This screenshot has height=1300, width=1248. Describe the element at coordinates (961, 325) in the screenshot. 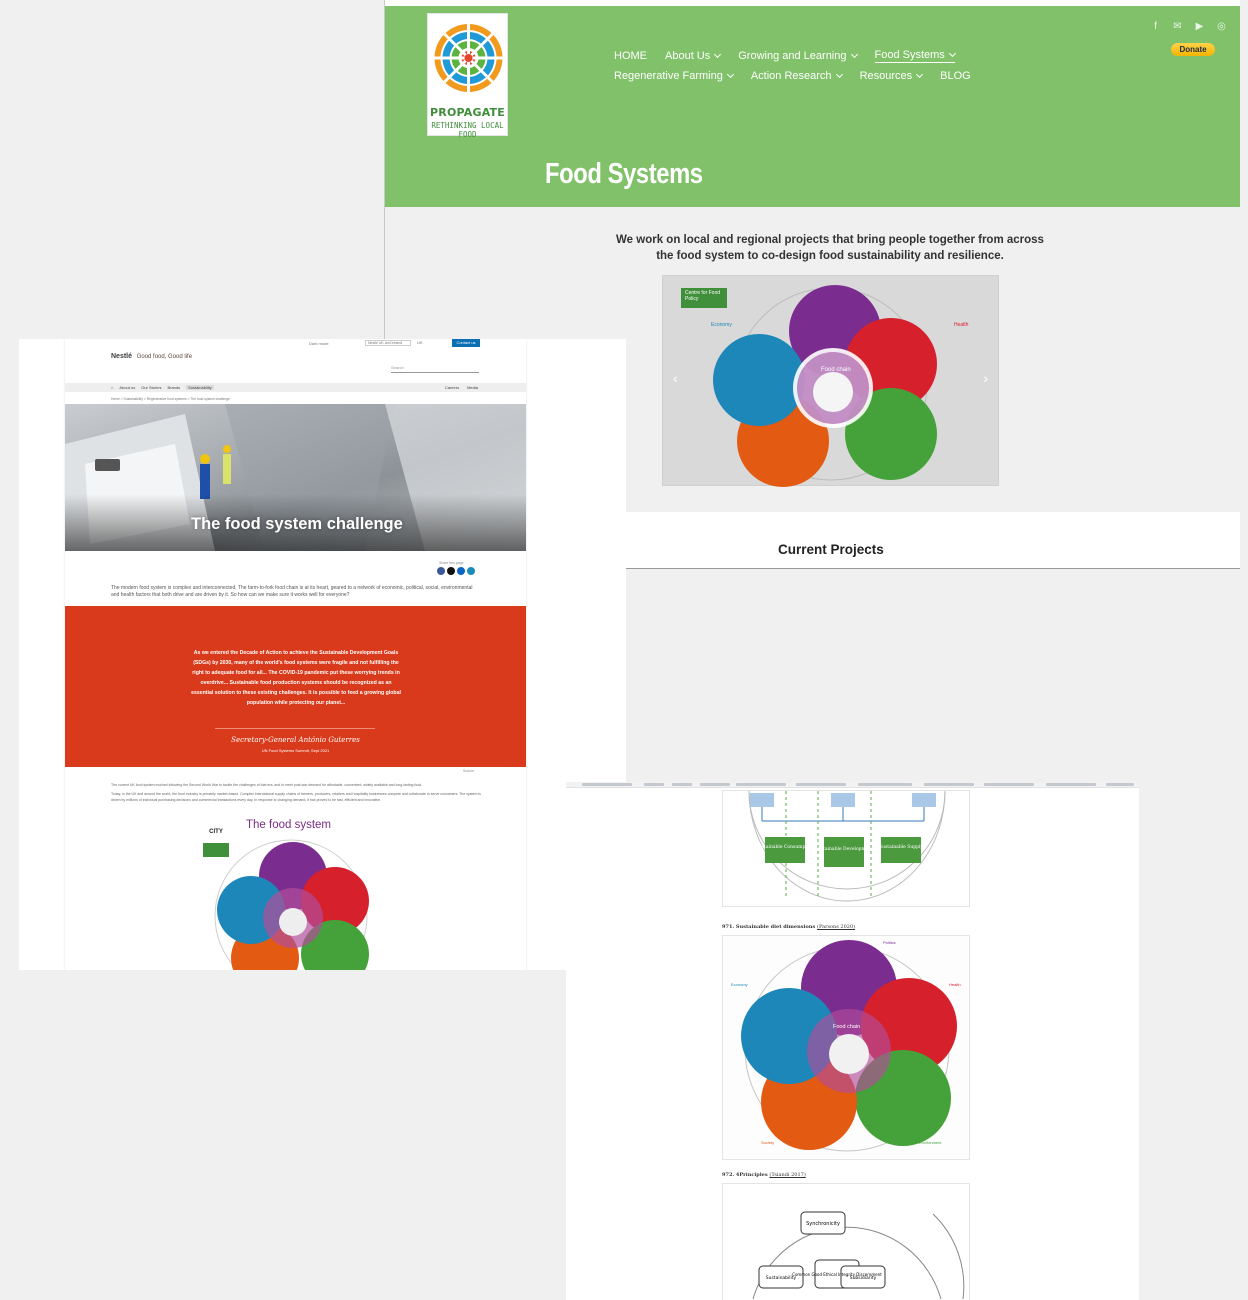

I see `venn-label-health: Health` at that location.